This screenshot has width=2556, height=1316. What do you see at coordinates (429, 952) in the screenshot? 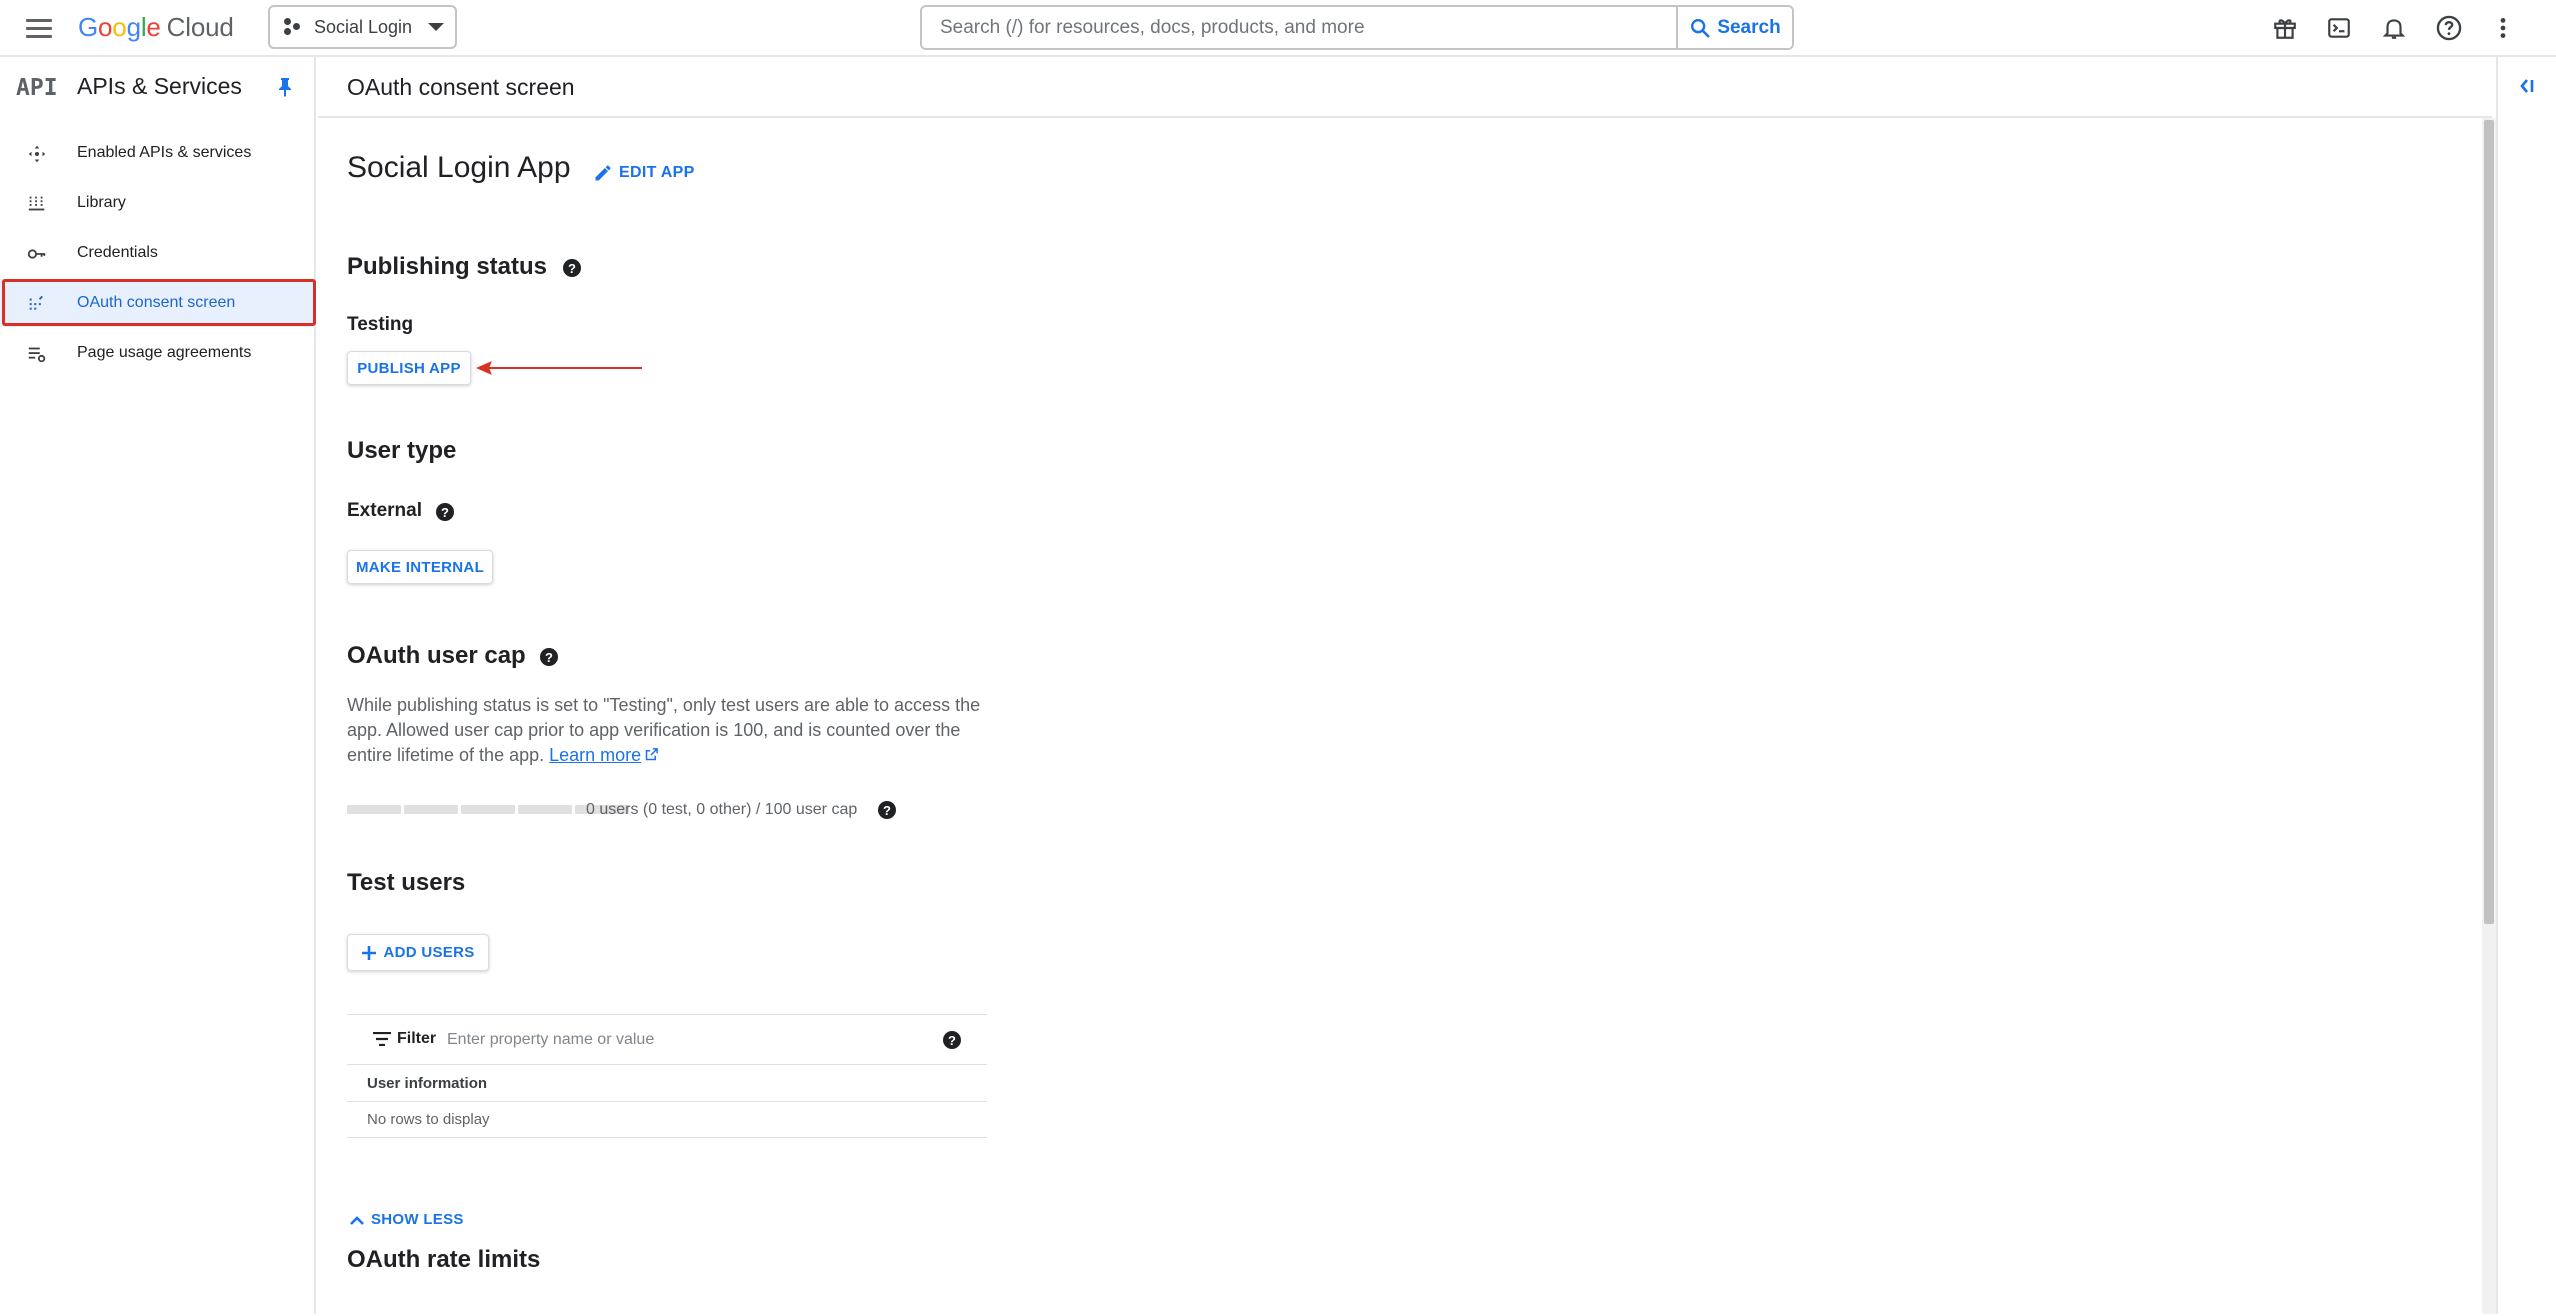
I see `add-users-label: ADD USERS` at bounding box center [429, 952].